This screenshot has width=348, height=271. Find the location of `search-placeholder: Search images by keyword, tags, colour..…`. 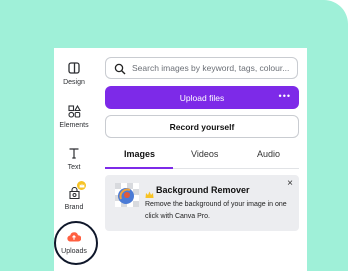

search-placeholder: Search images by keyword, tags, colour..… is located at coordinates (211, 68).